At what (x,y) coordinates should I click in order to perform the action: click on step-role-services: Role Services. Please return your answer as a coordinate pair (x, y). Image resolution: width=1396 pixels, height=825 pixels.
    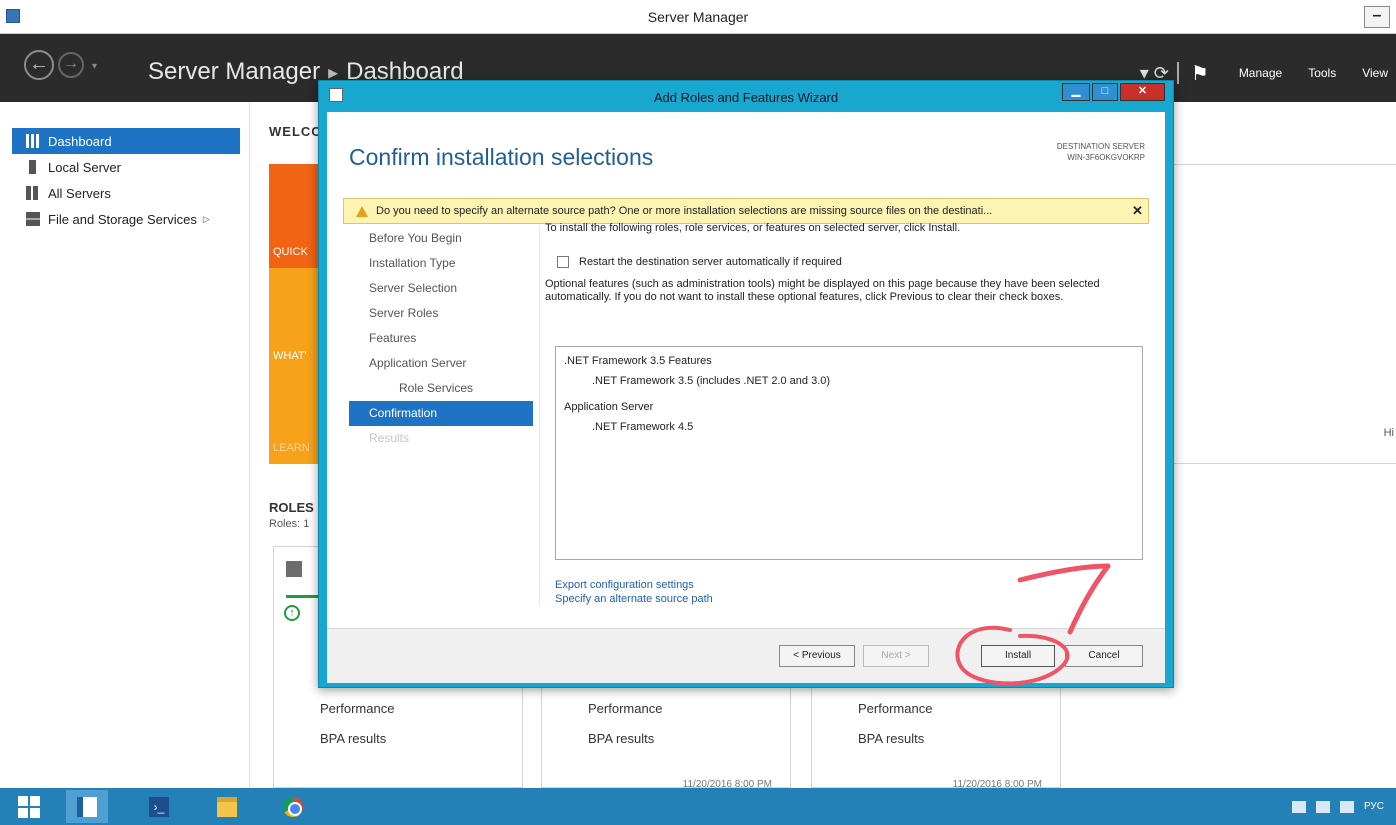
    Looking at the image, I should click on (441, 388).